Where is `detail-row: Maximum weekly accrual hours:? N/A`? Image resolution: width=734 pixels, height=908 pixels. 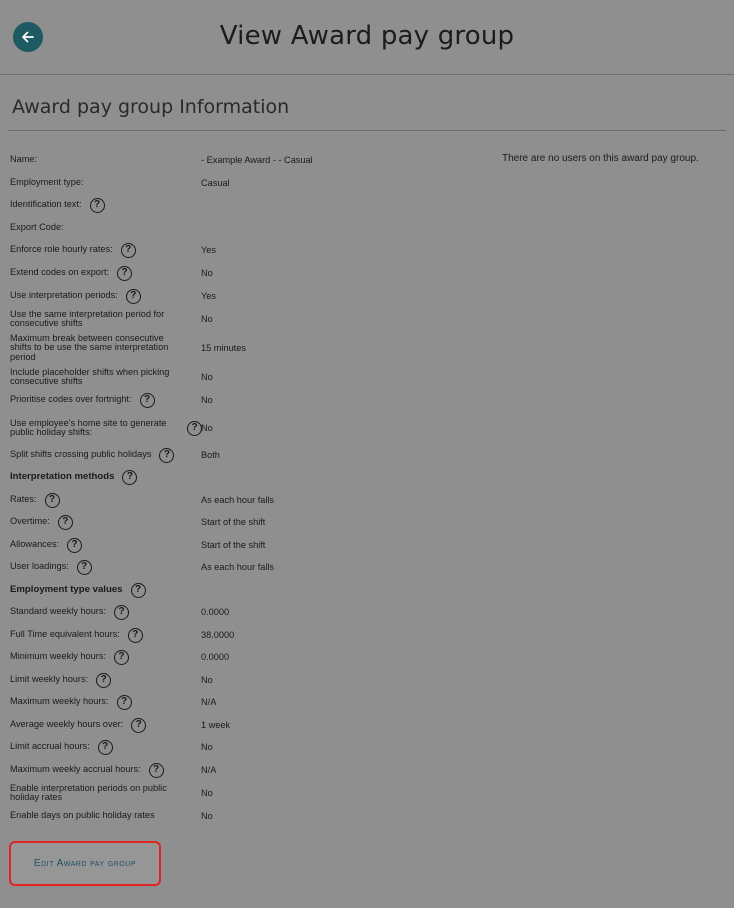 detail-row: Maximum weekly accrual hours:? N/A is located at coordinates (250, 770).